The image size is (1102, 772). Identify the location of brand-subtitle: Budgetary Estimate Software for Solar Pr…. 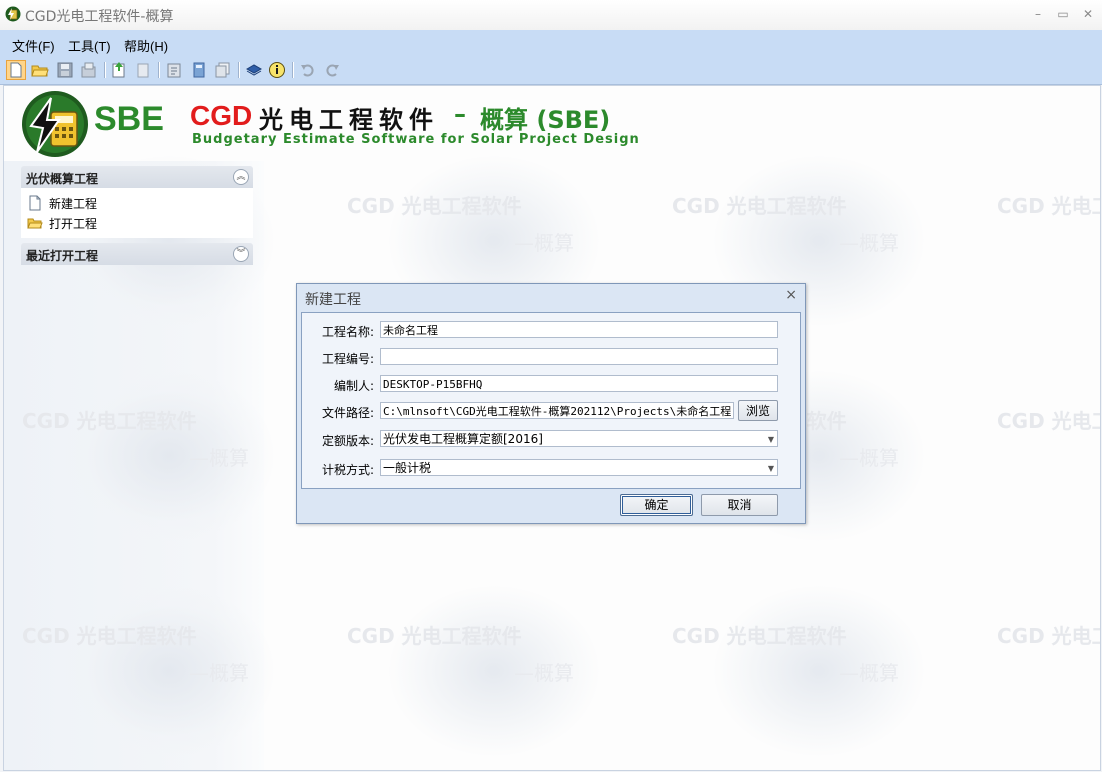
(416, 139).